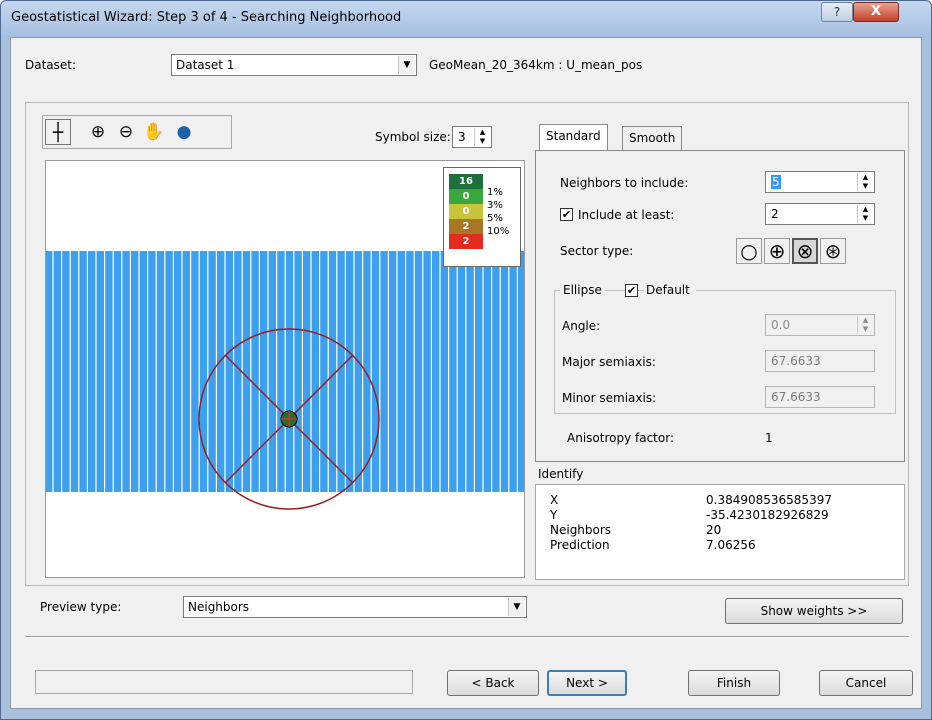 This screenshot has height=720, width=932. Describe the element at coordinates (820, 214) in the screenshot. I see `include-least-spinner: 2 ▲ ▼` at that location.